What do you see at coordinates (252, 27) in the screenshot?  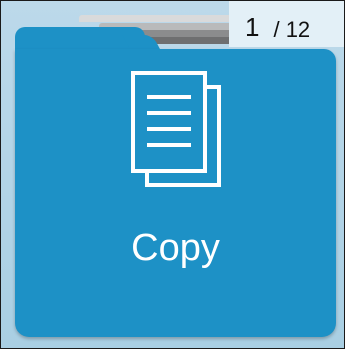 I see `page-current: 1` at bounding box center [252, 27].